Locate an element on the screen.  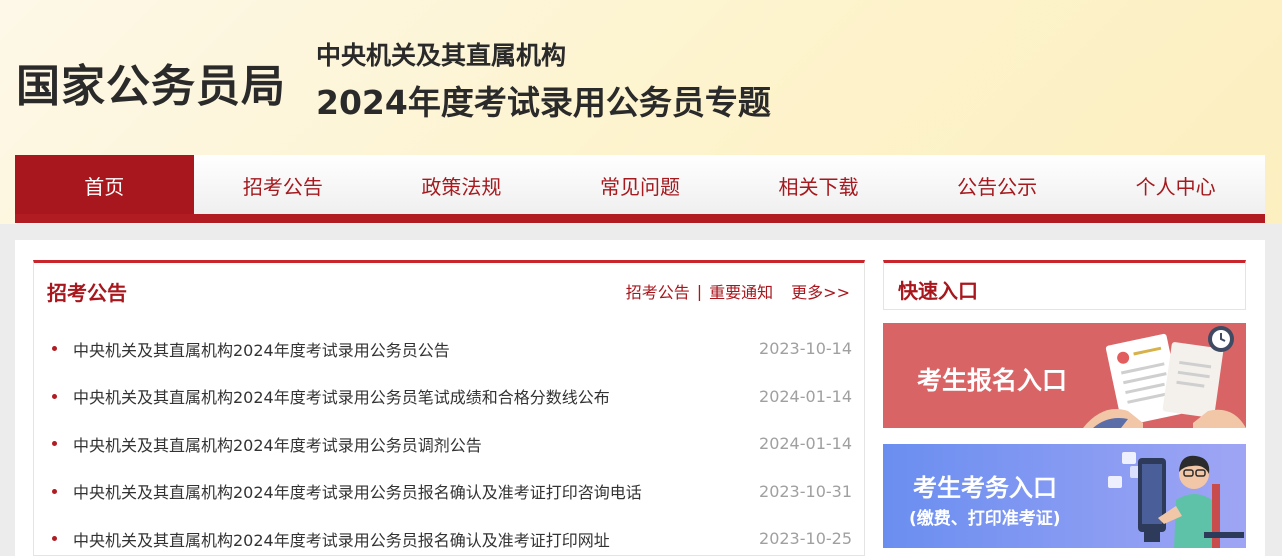
panel-title: 招考公告 is located at coordinates (87, 293).